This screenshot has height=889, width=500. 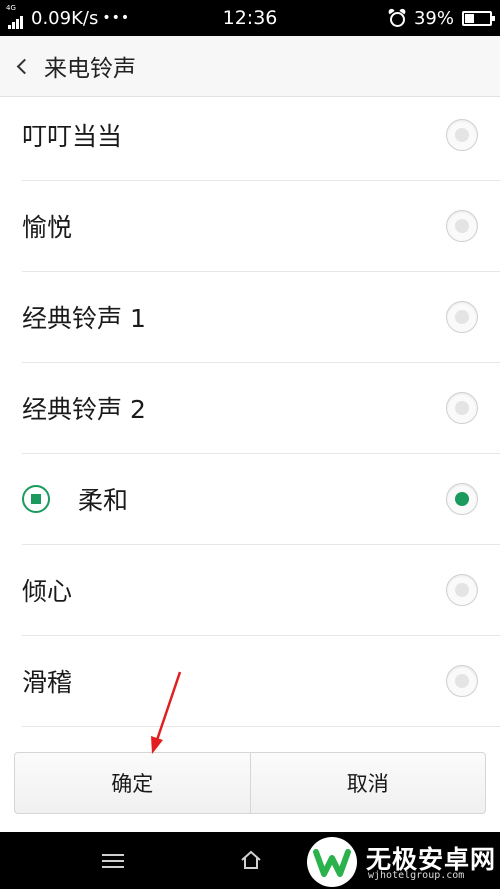 What do you see at coordinates (113, 861) in the screenshot?
I see `menu-icon` at bounding box center [113, 861].